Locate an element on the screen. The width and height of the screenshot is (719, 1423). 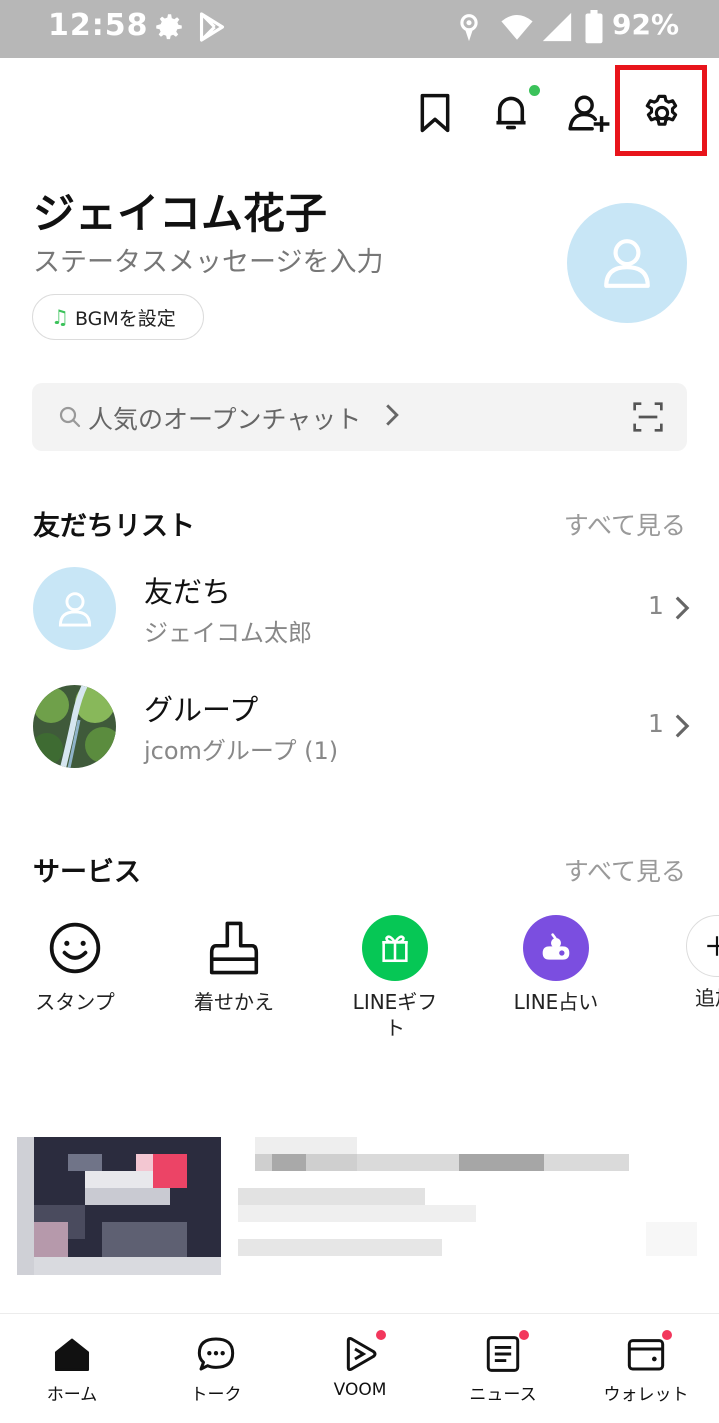
nav-label: ニュース is located at coordinates (503, 1395).